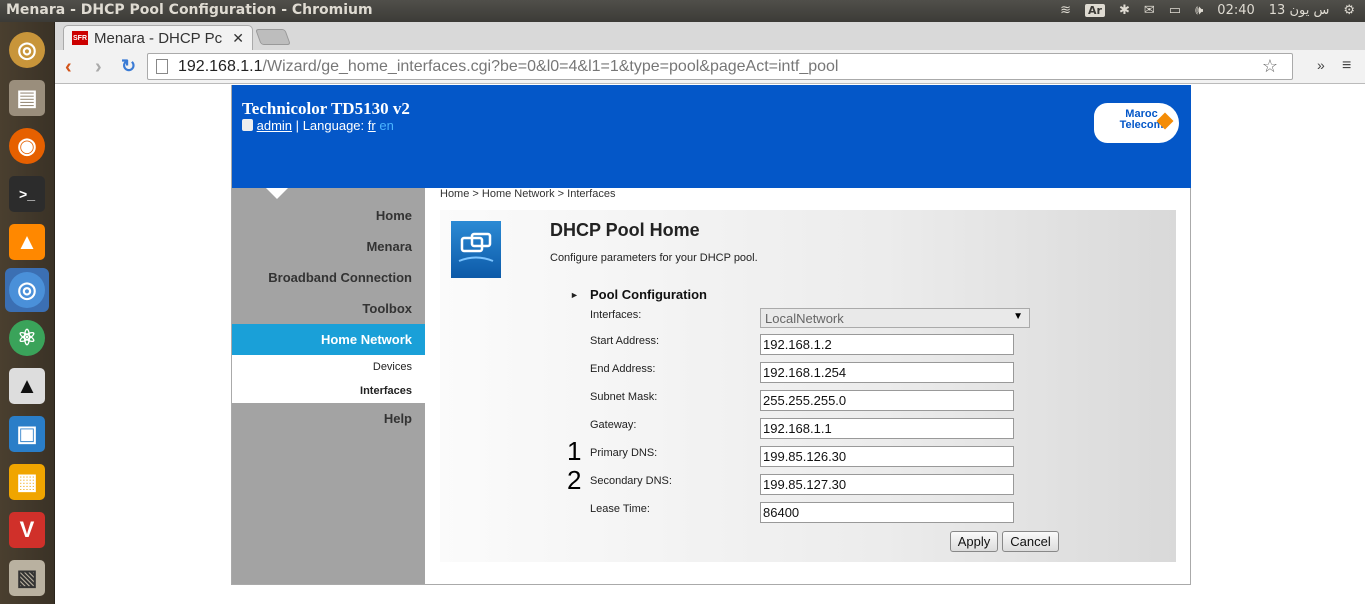 The image size is (1365, 604). I want to click on lang-fr-link: fr, so click(372, 125).